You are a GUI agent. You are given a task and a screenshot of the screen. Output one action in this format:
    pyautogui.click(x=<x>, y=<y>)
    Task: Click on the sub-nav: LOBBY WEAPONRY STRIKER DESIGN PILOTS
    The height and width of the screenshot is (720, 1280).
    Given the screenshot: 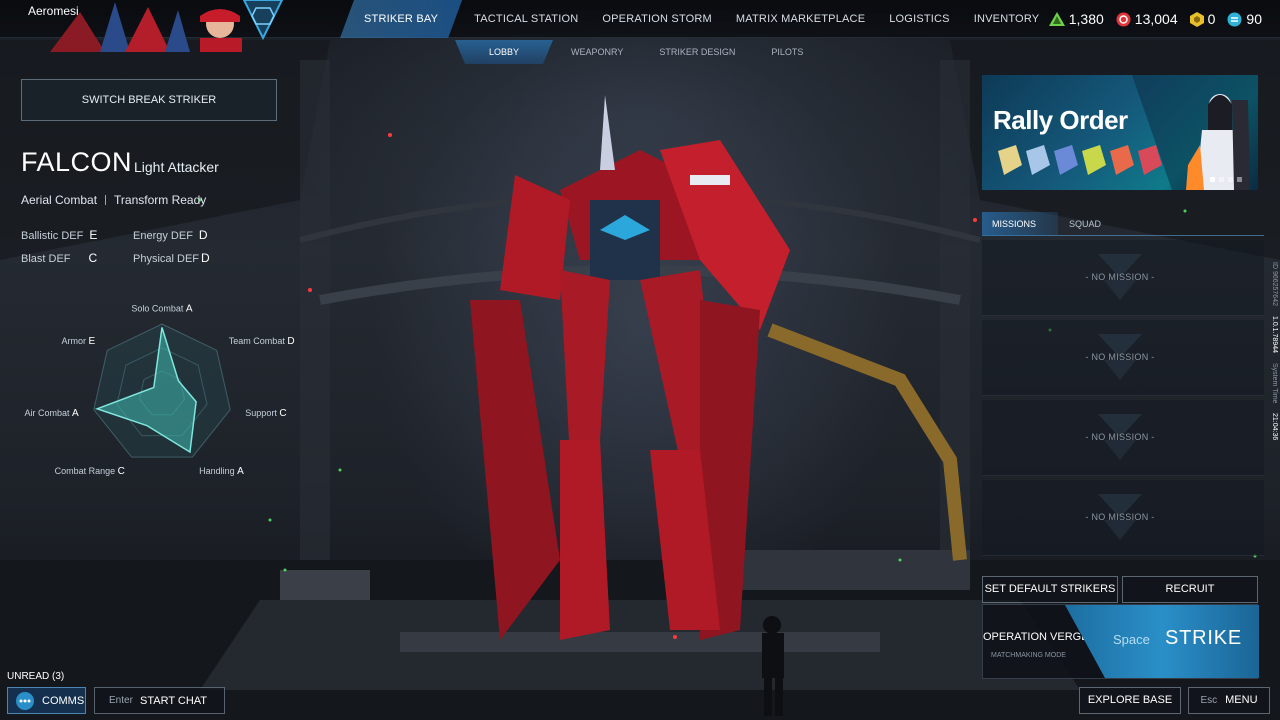 What is the action you would take?
    pyautogui.click(x=638, y=52)
    